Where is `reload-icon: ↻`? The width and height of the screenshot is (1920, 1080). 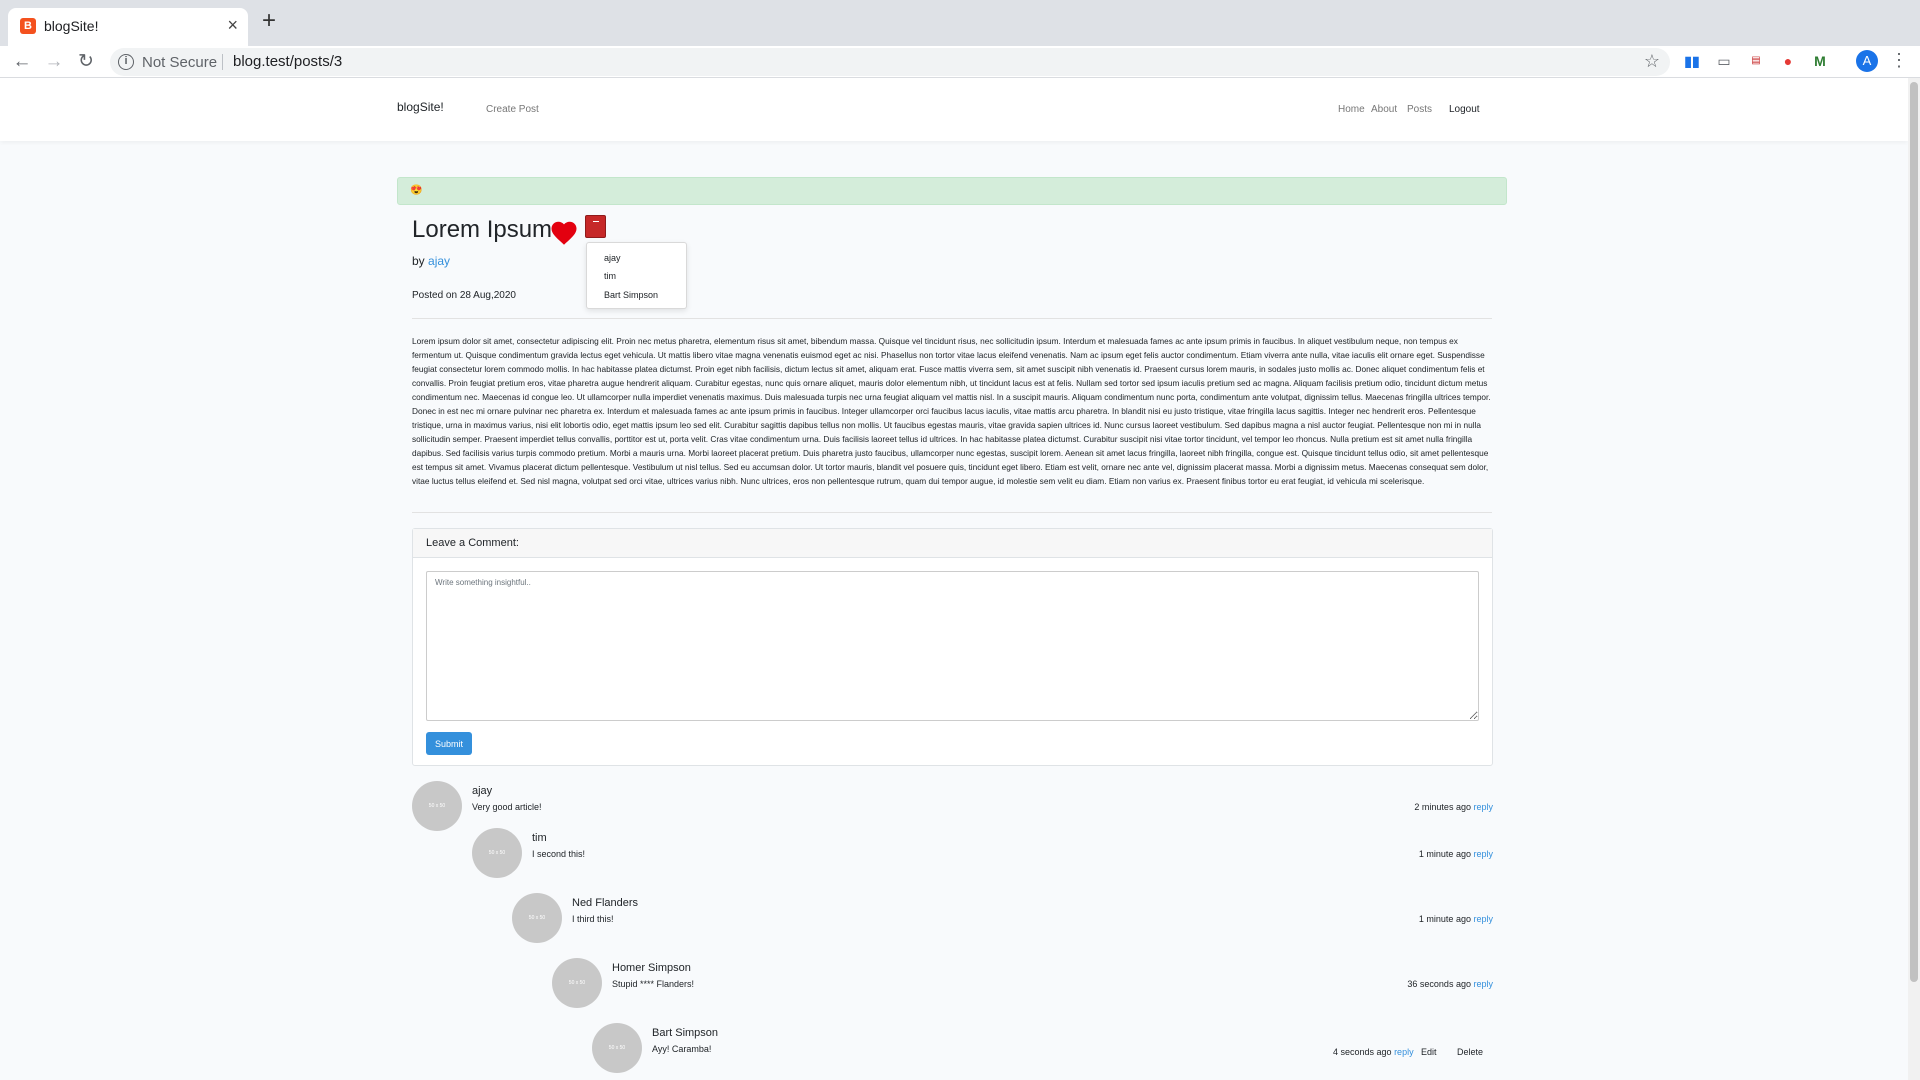 reload-icon: ↻ is located at coordinates (86, 62).